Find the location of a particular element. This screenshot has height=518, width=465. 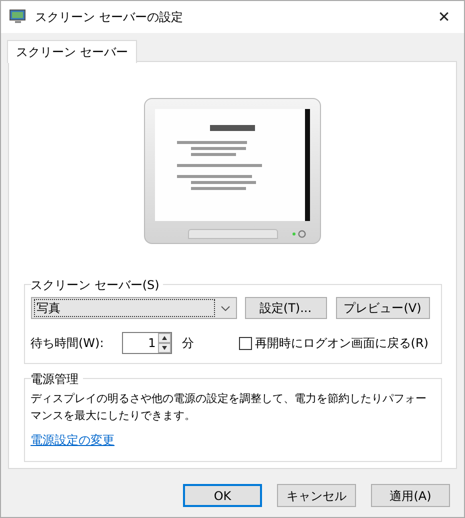

spin-arrows-icon is located at coordinates (164, 343).